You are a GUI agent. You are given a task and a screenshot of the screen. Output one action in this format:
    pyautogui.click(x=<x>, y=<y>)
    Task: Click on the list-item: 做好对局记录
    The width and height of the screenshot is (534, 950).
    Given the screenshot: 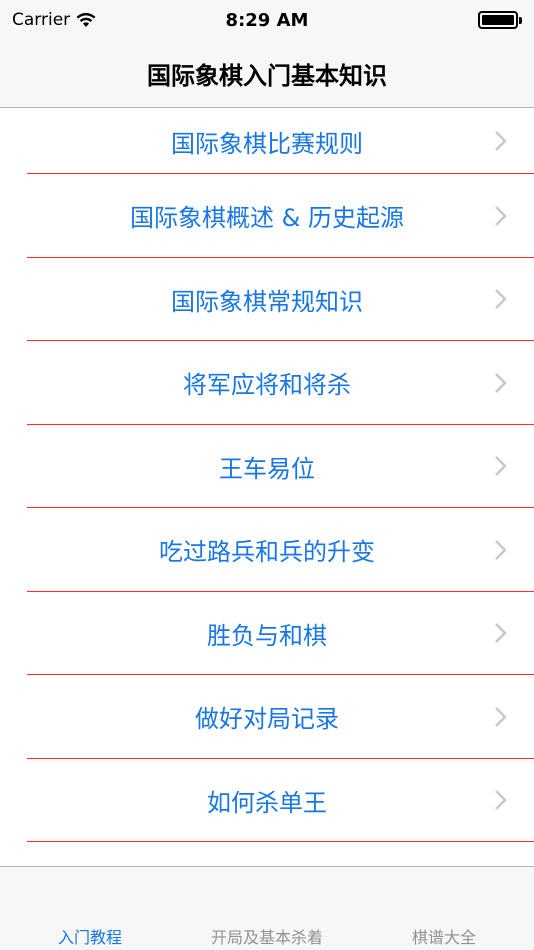 What is the action you would take?
    pyautogui.click(x=267, y=717)
    